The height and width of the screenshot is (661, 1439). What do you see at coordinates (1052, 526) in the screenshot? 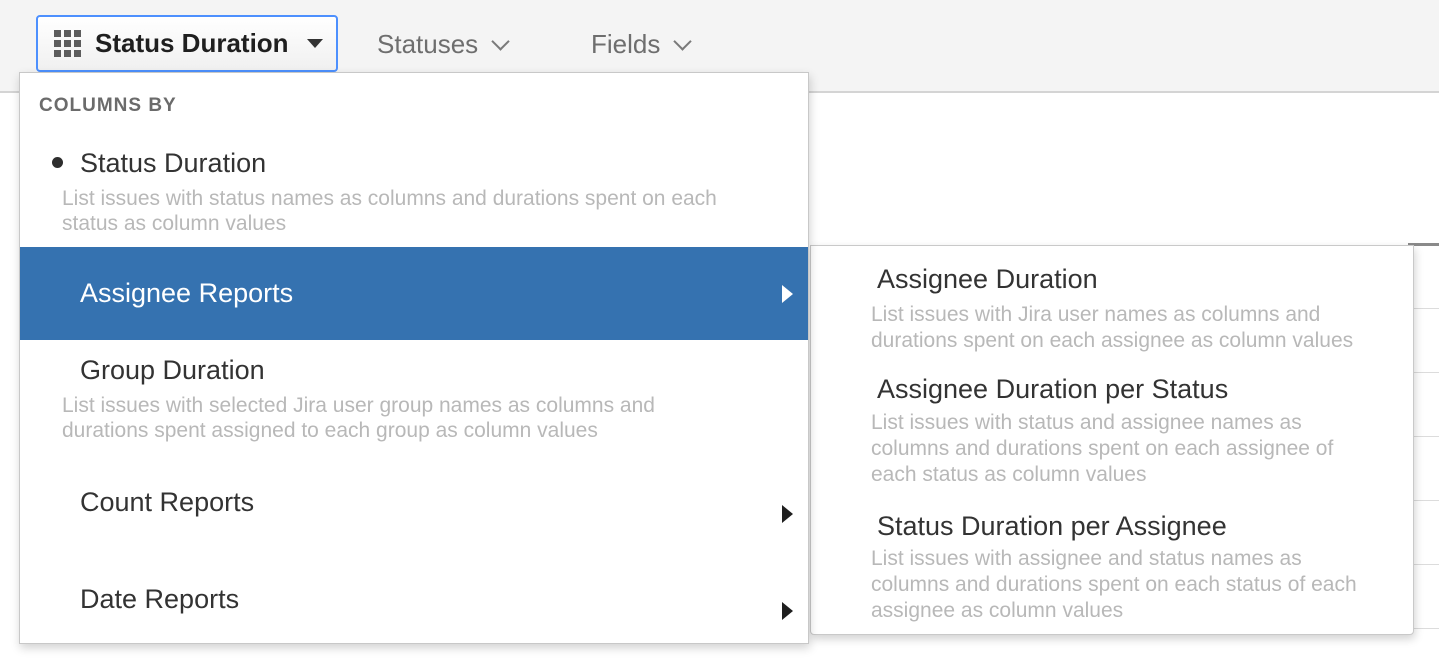
I see `menu-item-title: Status Duration per Assignee` at bounding box center [1052, 526].